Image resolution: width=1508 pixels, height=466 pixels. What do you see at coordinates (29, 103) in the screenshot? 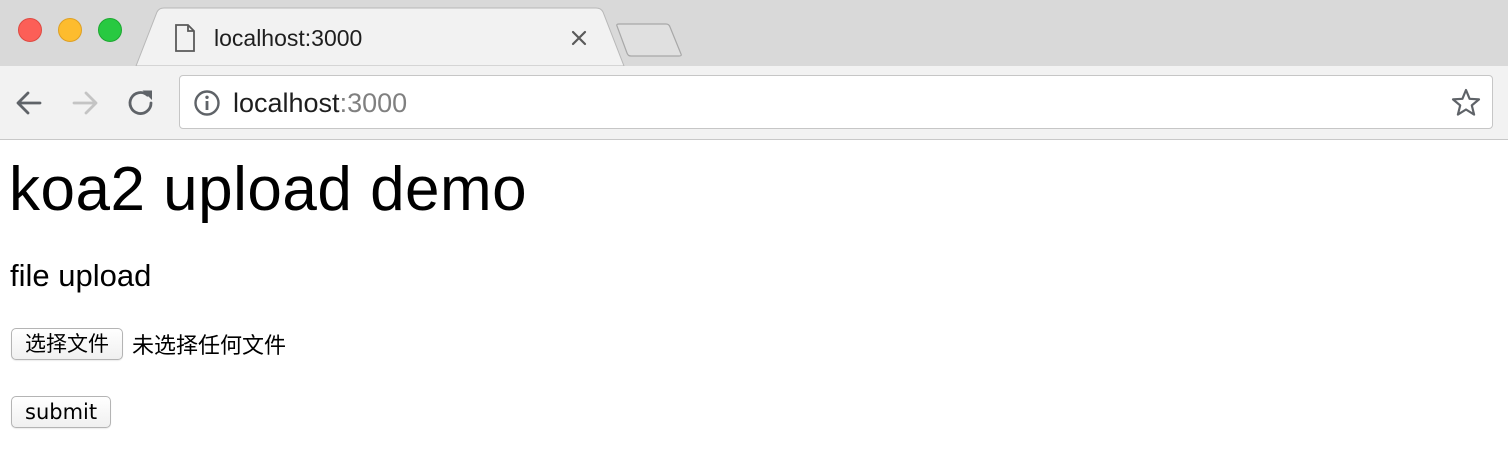
I see `back-arrow-icon` at bounding box center [29, 103].